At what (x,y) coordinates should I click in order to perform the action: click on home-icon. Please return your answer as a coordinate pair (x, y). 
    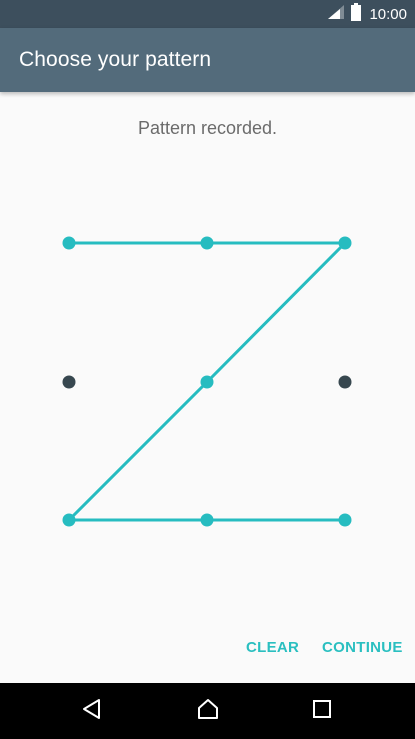
    Looking at the image, I should click on (208, 711).